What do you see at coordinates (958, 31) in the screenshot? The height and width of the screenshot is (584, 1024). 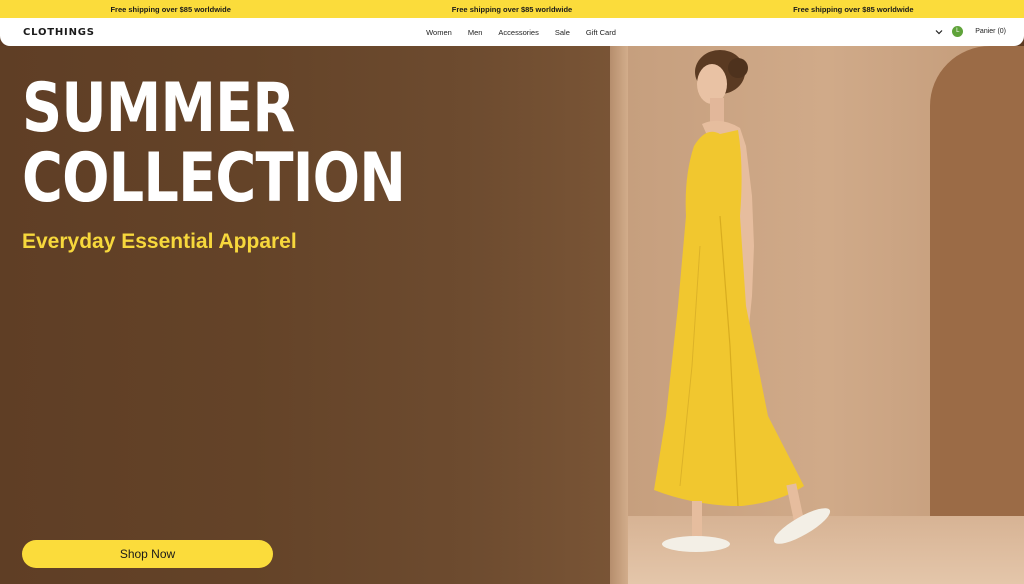 I see `avatar: L` at bounding box center [958, 31].